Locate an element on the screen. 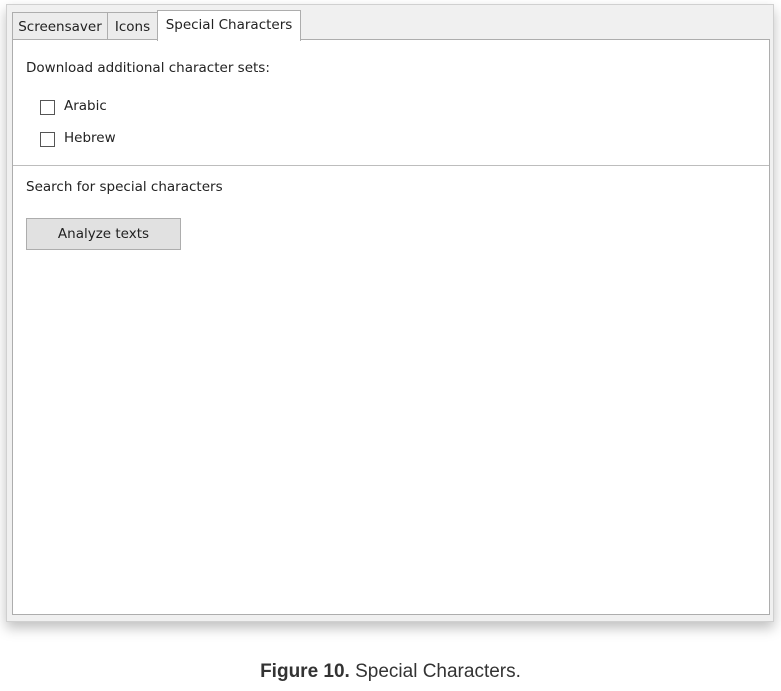 Image resolution: width=781 pixels, height=691 pixels. hebrew-checkbox is located at coordinates (47, 139).